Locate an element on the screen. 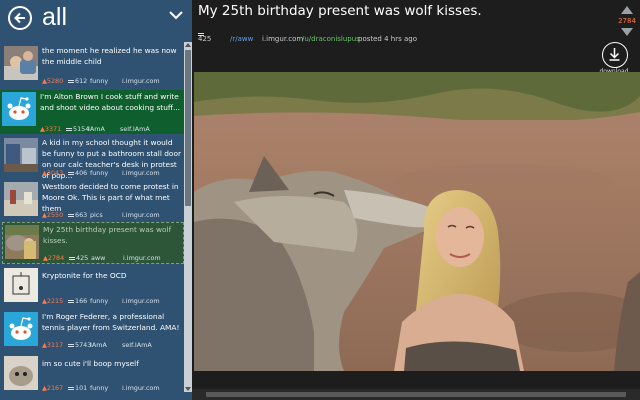 This screenshot has height=400, width=640. arrow-left-icon is located at coordinates (19, 18).